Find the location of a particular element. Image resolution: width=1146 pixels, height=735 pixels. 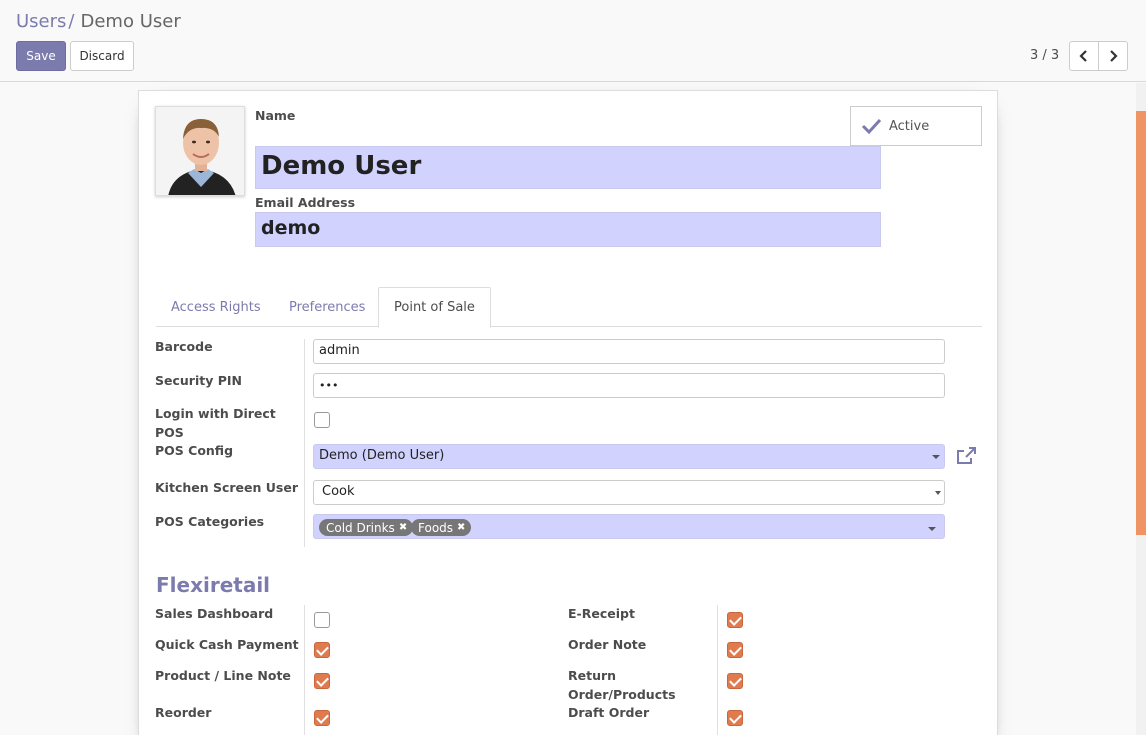

name-label: Name is located at coordinates (275, 115).